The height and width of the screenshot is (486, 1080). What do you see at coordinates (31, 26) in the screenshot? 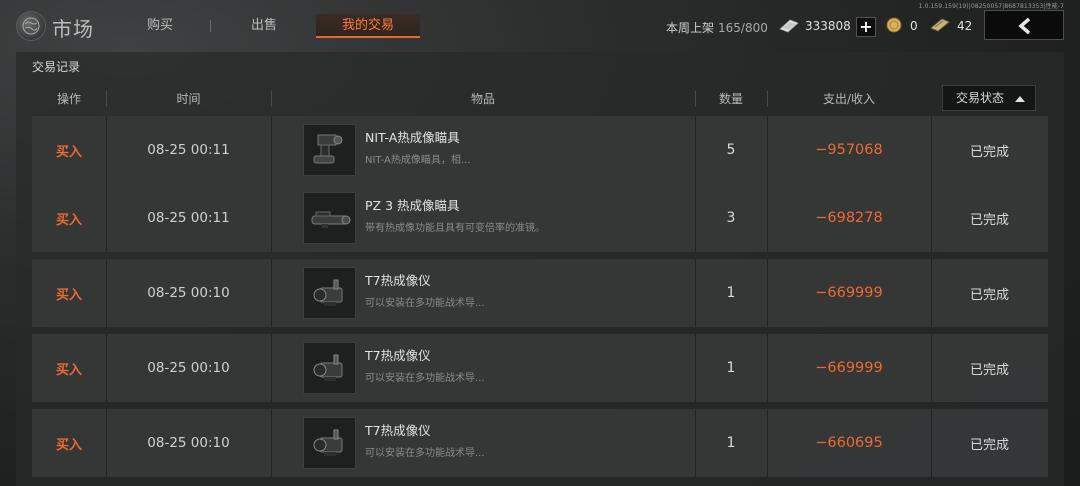
I see `market-globe-icon` at bounding box center [31, 26].